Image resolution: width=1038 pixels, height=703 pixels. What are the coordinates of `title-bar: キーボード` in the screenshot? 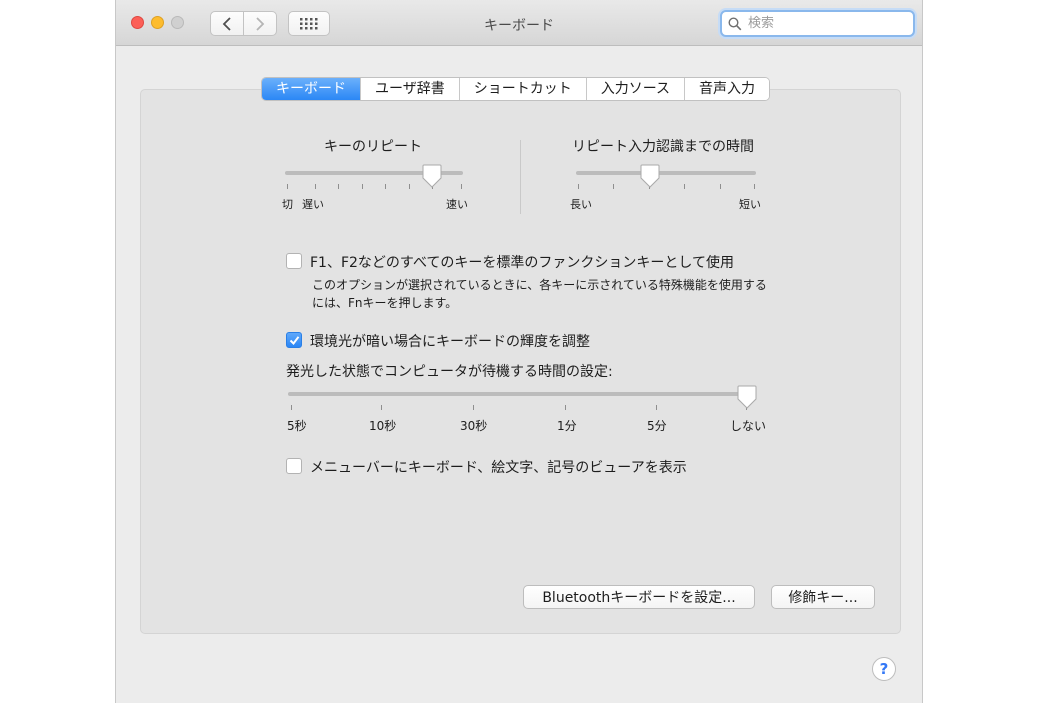 It's located at (519, 23).